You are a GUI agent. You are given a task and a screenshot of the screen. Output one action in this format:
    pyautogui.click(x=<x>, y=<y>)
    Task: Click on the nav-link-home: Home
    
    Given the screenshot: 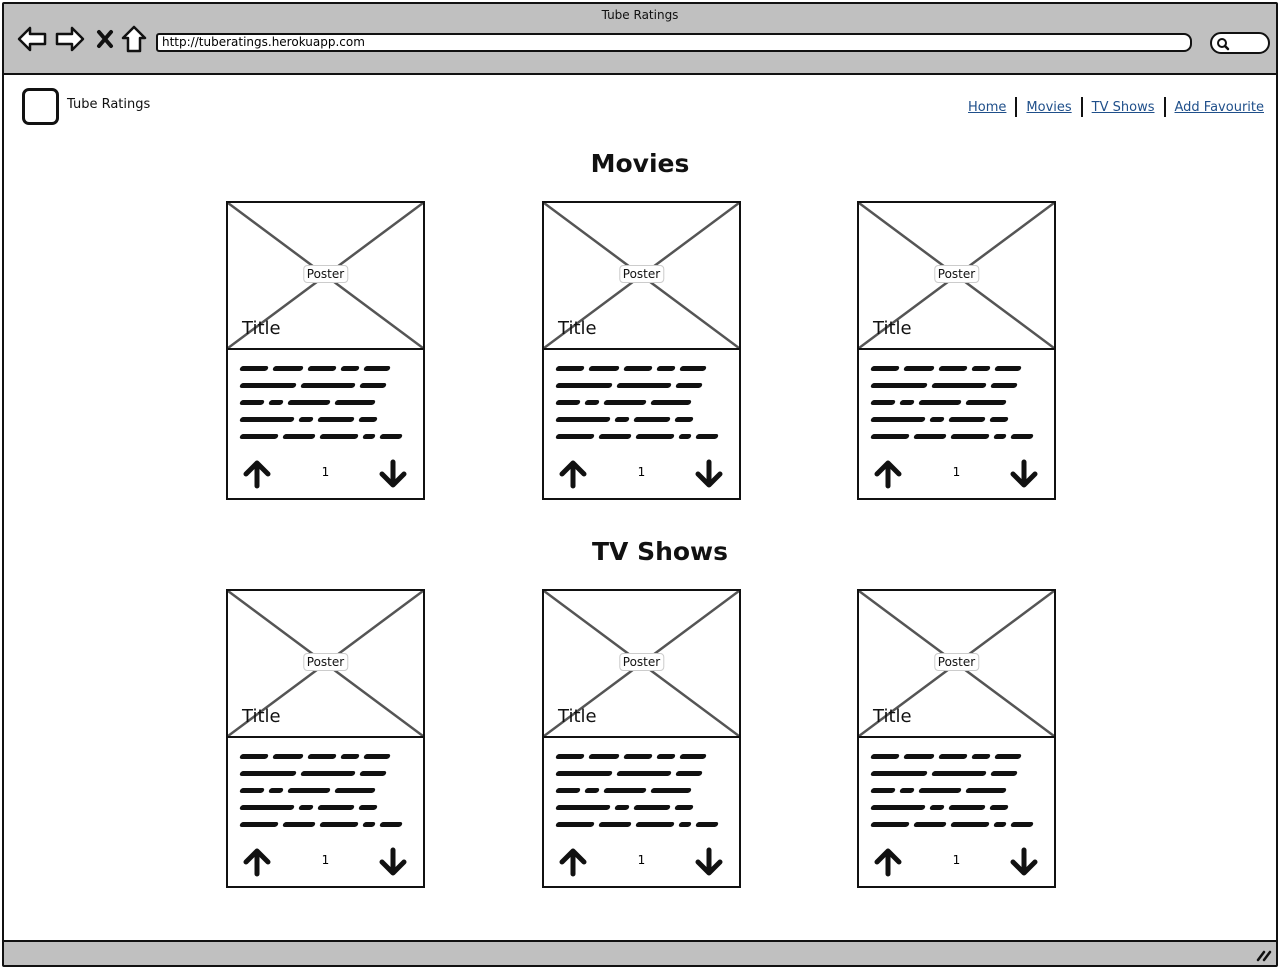 What is the action you would take?
    pyautogui.click(x=987, y=107)
    